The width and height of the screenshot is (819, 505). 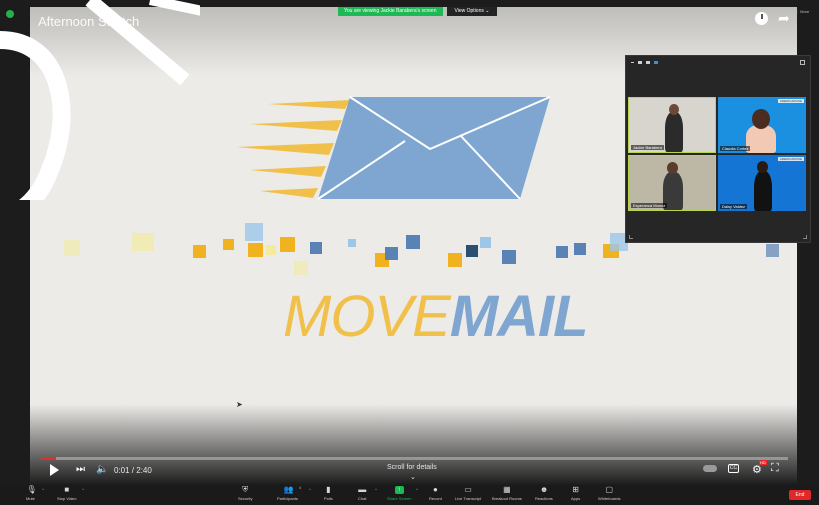 What do you see at coordinates (609, 489) in the screenshot?
I see `whiteboard-icon: ▢` at bounding box center [609, 489].